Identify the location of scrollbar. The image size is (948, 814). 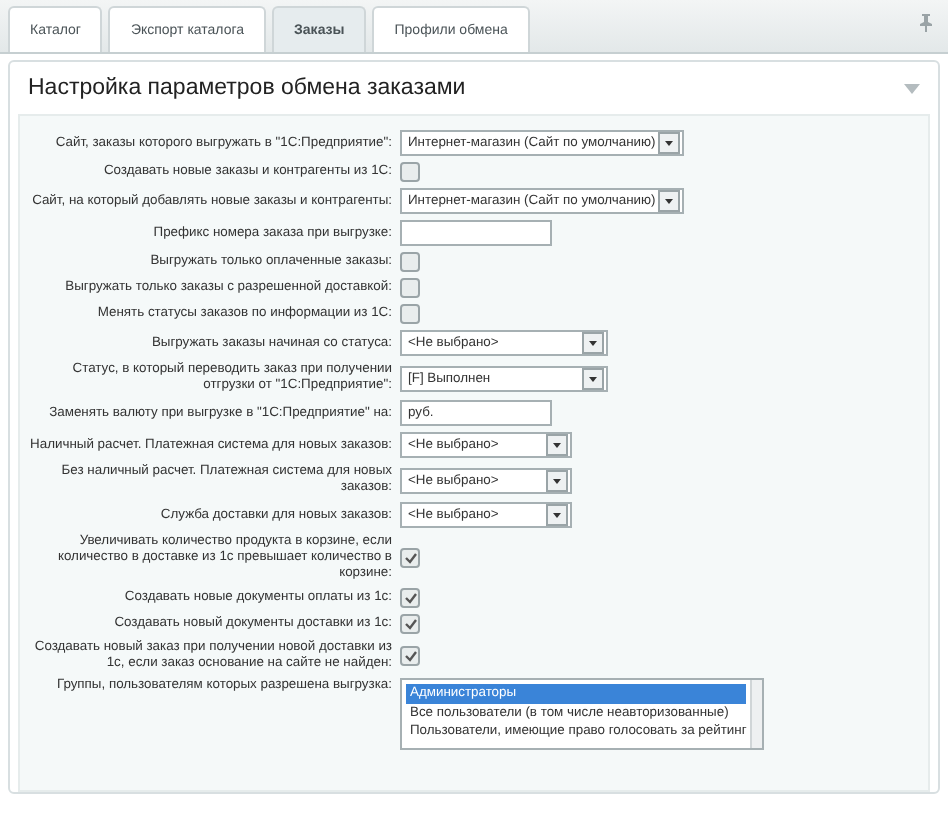
(756, 714).